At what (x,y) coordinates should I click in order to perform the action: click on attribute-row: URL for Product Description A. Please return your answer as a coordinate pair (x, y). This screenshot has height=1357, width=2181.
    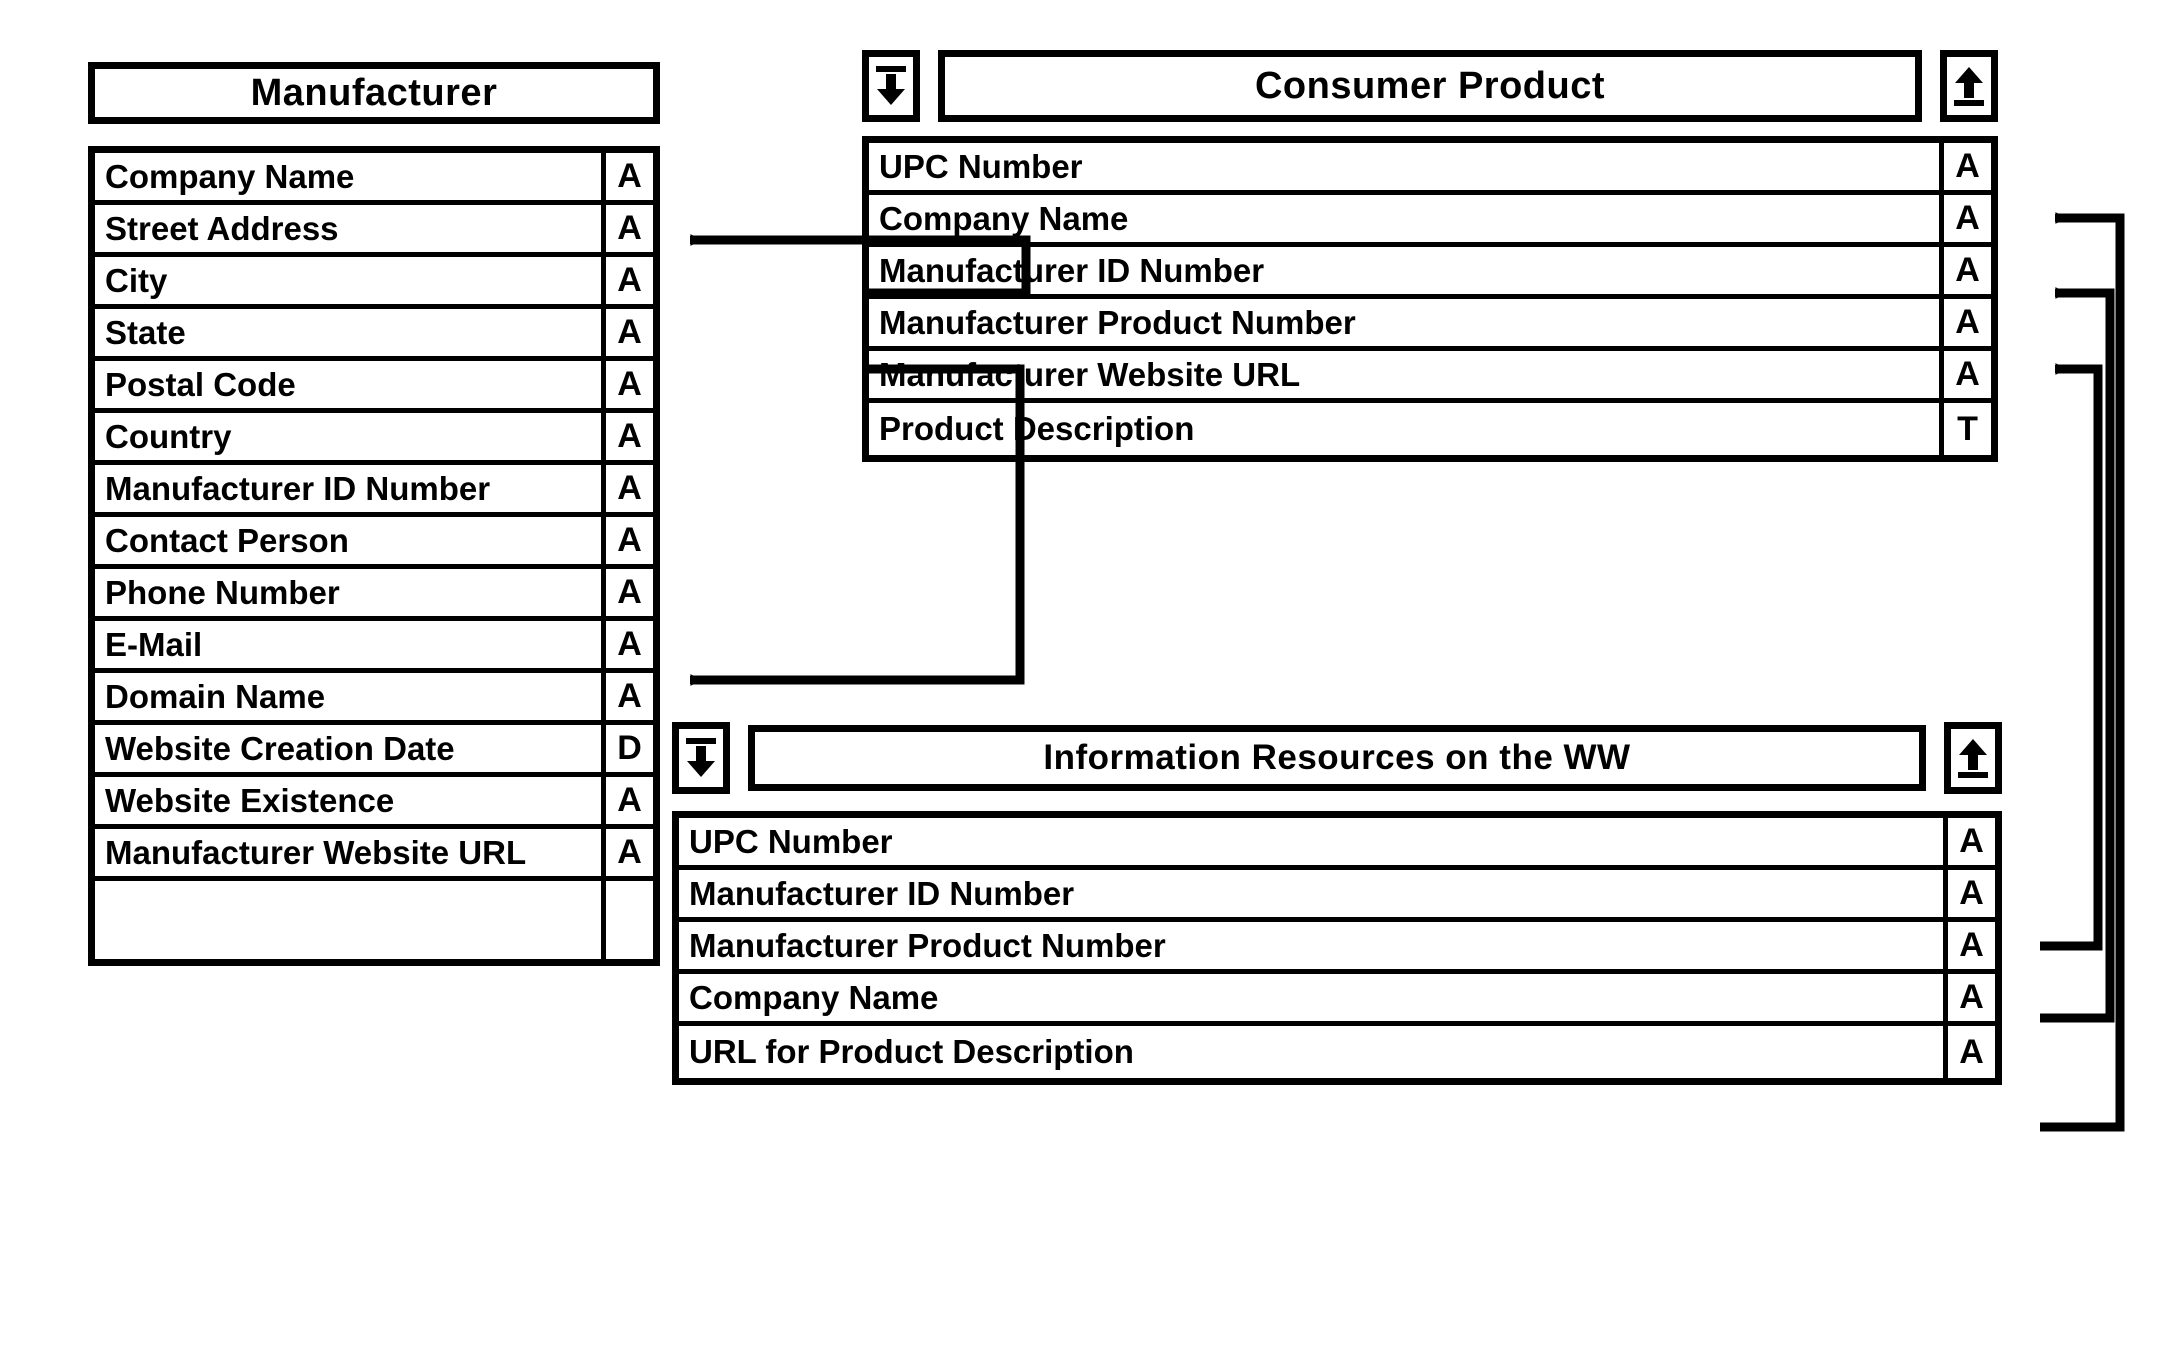
    Looking at the image, I should click on (1337, 1052).